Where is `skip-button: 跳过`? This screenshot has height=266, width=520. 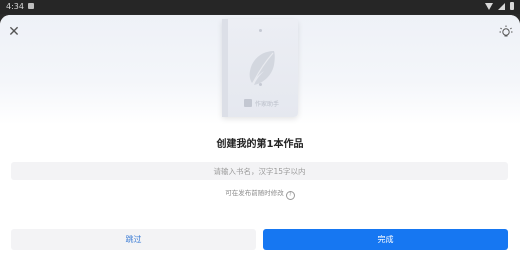
skip-button: 跳过 is located at coordinates (133, 239).